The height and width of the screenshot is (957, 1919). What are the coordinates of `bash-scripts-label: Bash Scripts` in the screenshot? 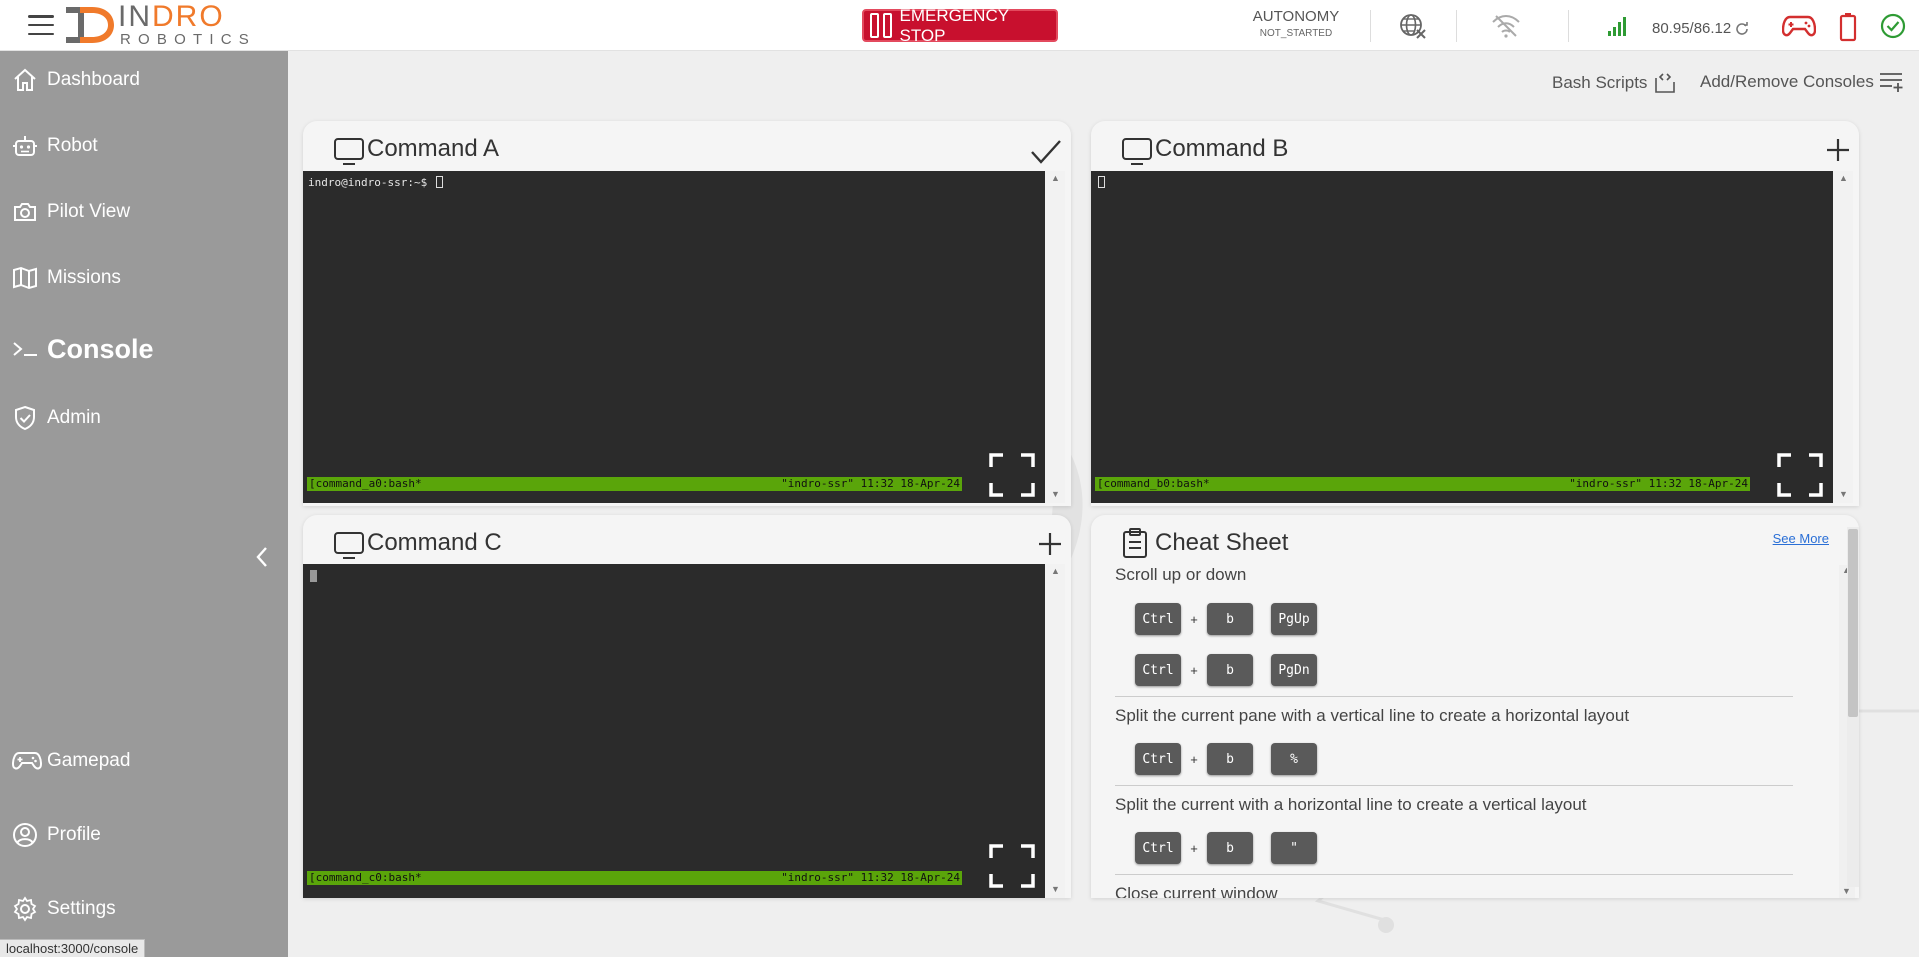 It's located at (1600, 82).